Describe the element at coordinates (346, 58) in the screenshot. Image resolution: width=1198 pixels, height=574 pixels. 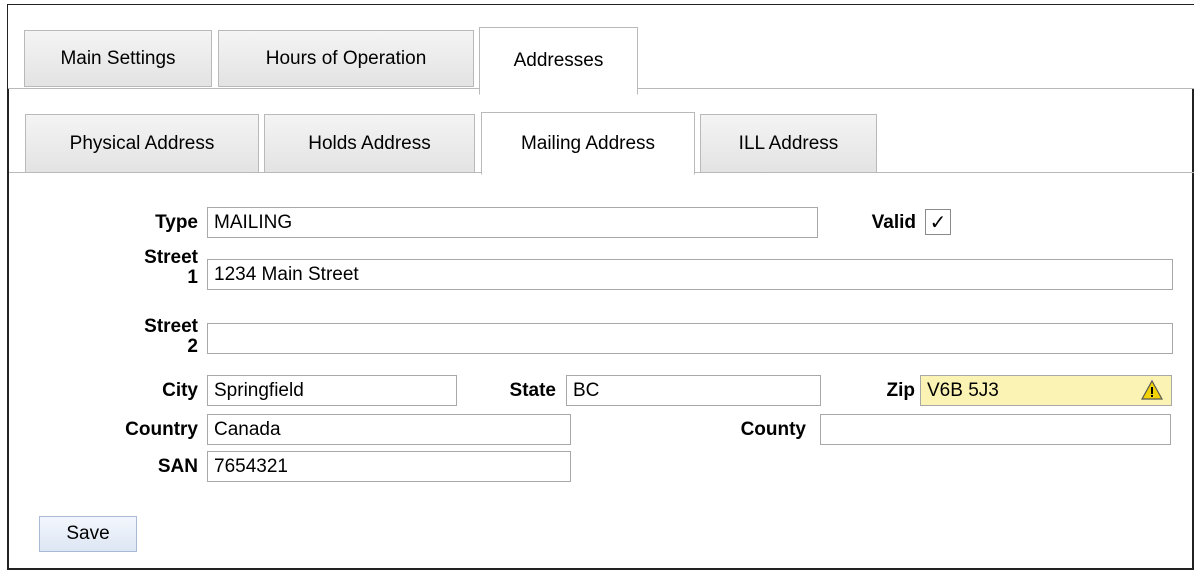
I see `tab-hours-of-operation: Hours of Operation` at that location.